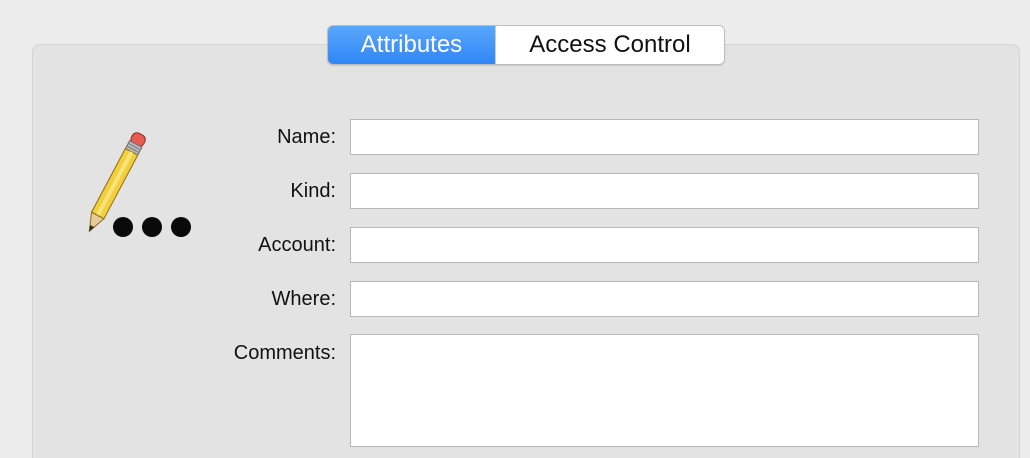 The image size is (1030, 458). What do you see at coordinates (303, 299) in the screenshot?
I see `where-label: Where:` at bounding box center [303, 299].